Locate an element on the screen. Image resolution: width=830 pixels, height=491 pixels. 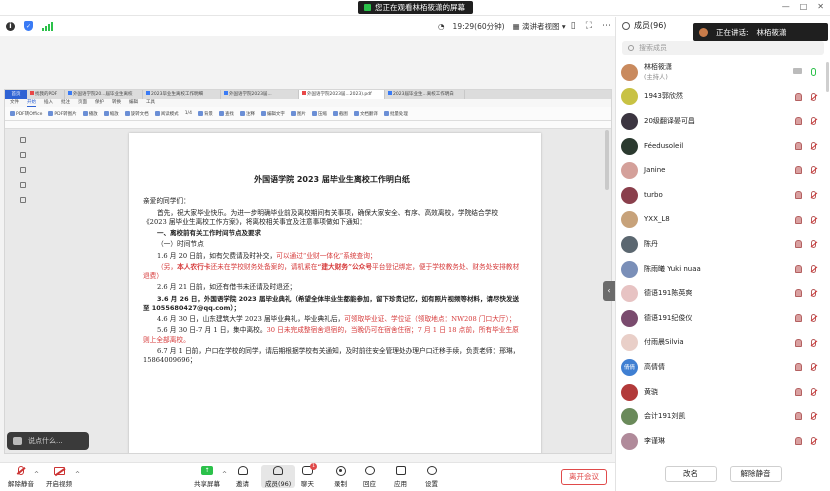
ribbon-button: 图片 is located at coordinates (298, 114).